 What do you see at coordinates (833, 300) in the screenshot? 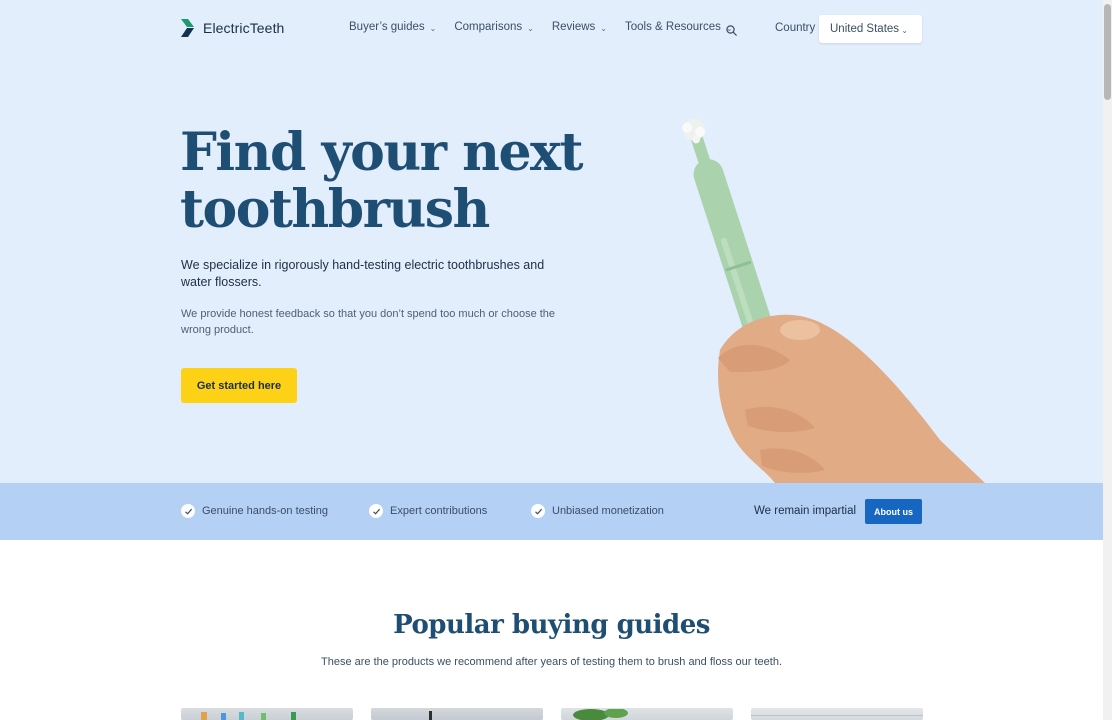
I see `hand-holding-toothbrush-image` at bounding box center [833, 300].